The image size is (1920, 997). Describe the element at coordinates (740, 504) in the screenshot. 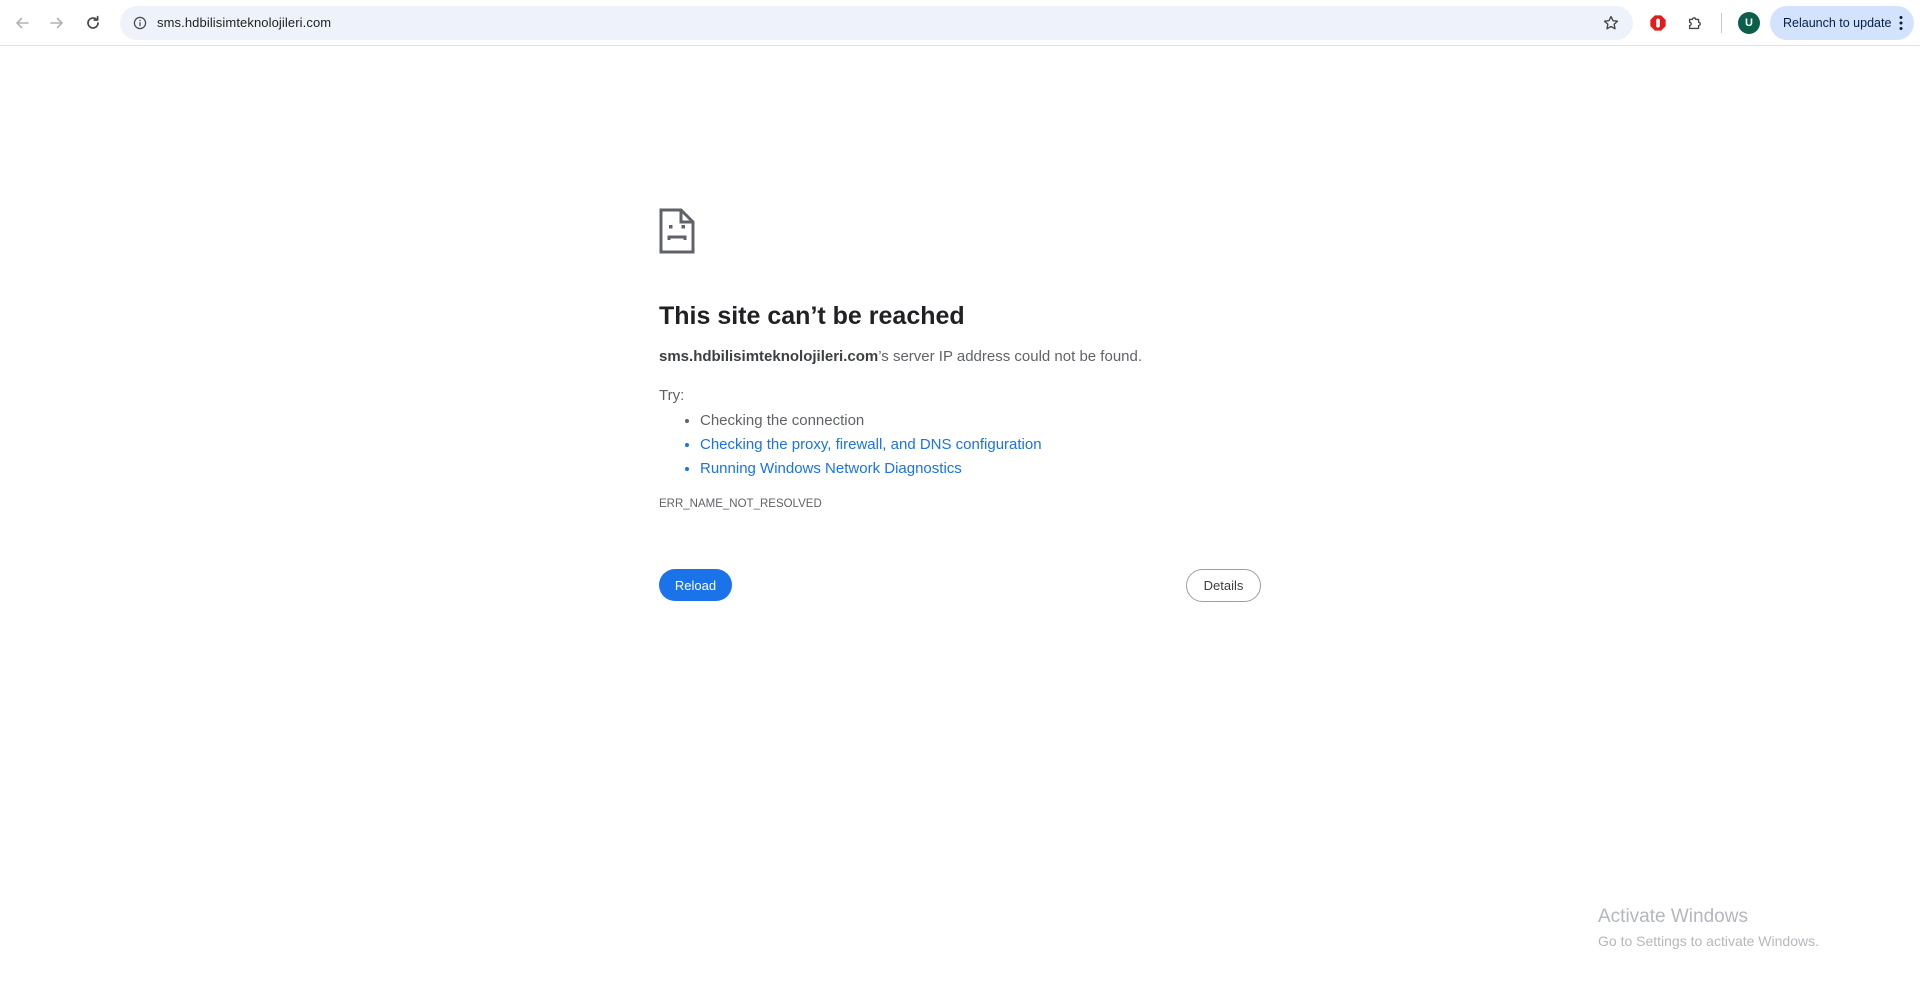

I see `error-code: ERR_NAME_NOT_RESOLVED` at that location.